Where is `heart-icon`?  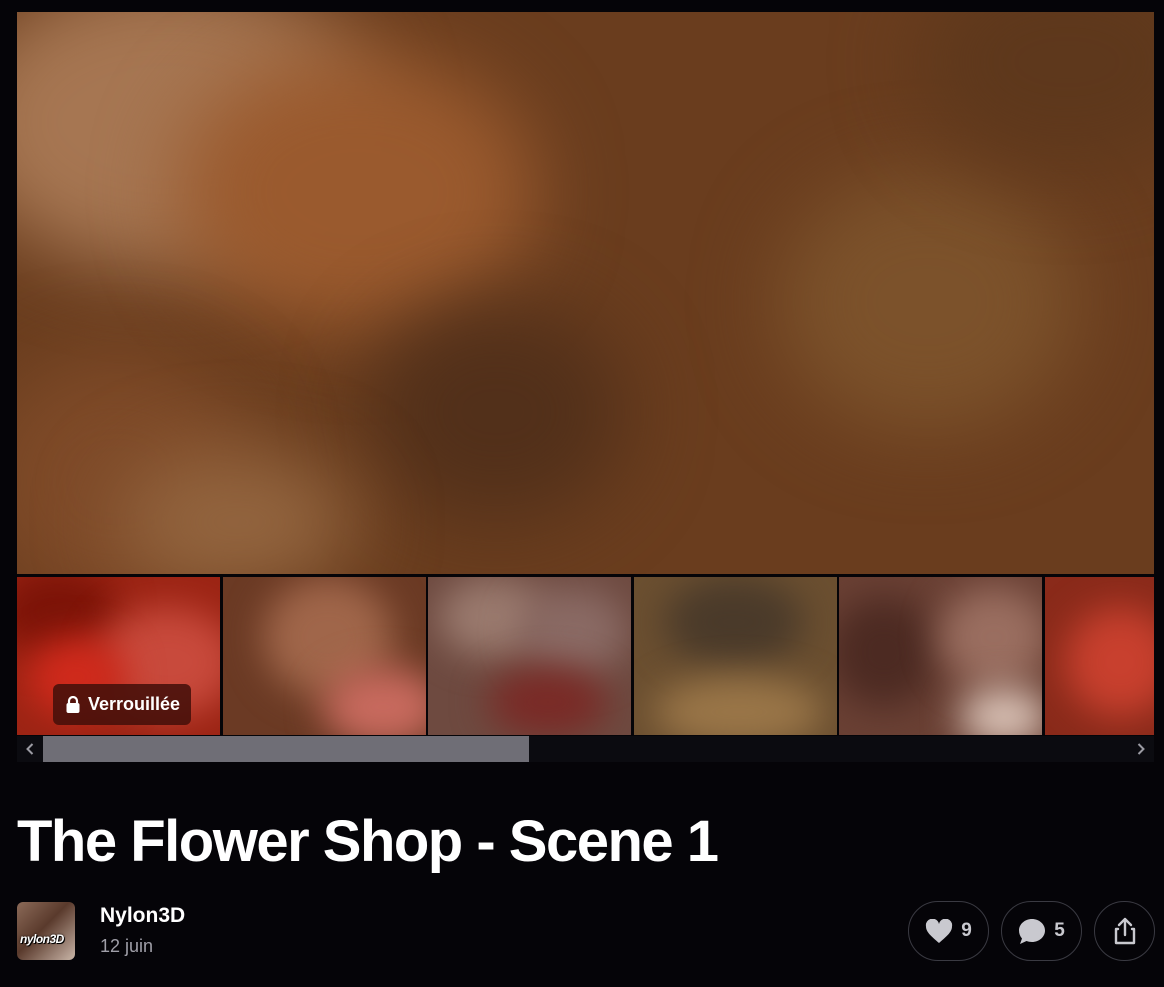
heart-icon is located at coordinates (939, 931).